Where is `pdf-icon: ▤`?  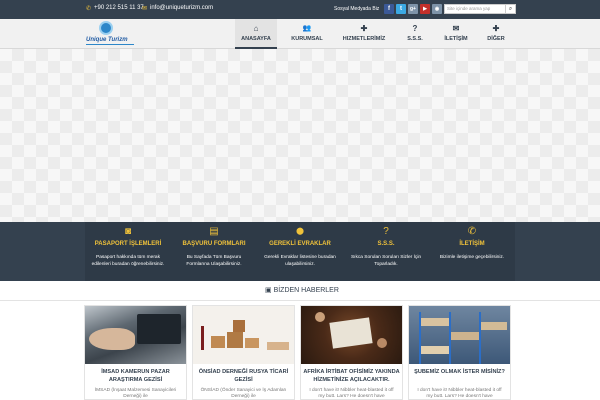
pdf-icon: ▤ is located at coordinates (214, 231).